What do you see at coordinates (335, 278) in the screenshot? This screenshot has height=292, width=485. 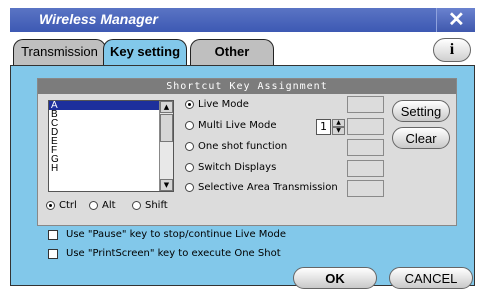 I see `ok-button: OK` at bounding box center [335, 278].